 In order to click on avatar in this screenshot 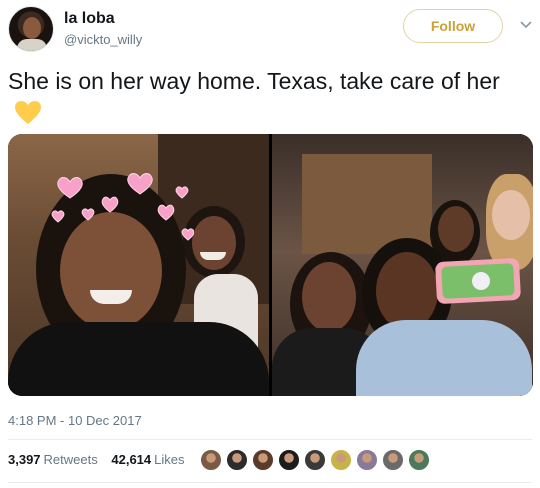, I will do `click(31, 29)`.